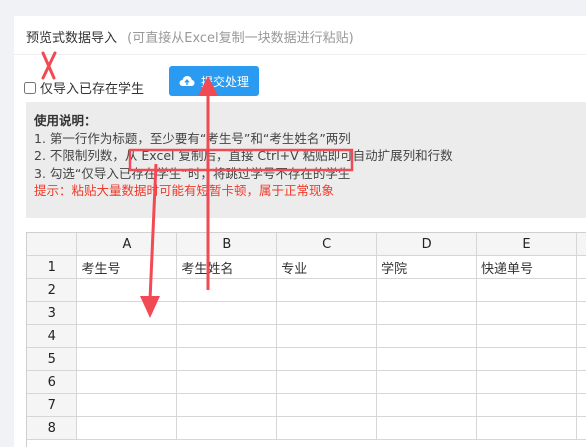 This screenshot has height=447, width=586. What do you see at coordinates (52, 428) in the screenshot?
I see `row-header: 8` at bounding box center [52, 428].